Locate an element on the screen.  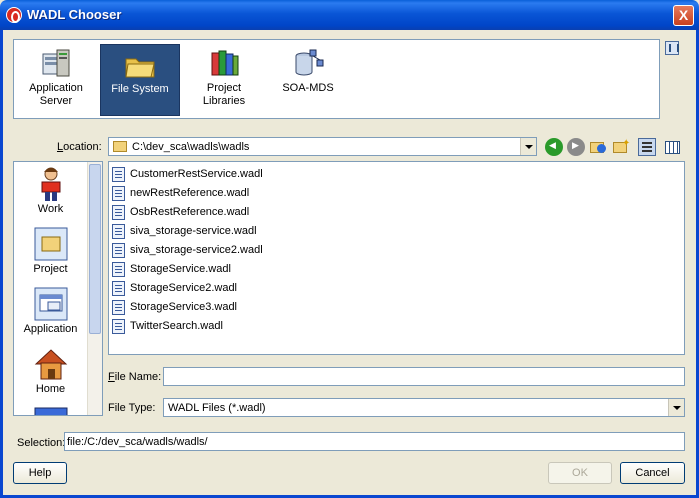
title-bar: WADL Chooser X is located at coordinates (349, 15).